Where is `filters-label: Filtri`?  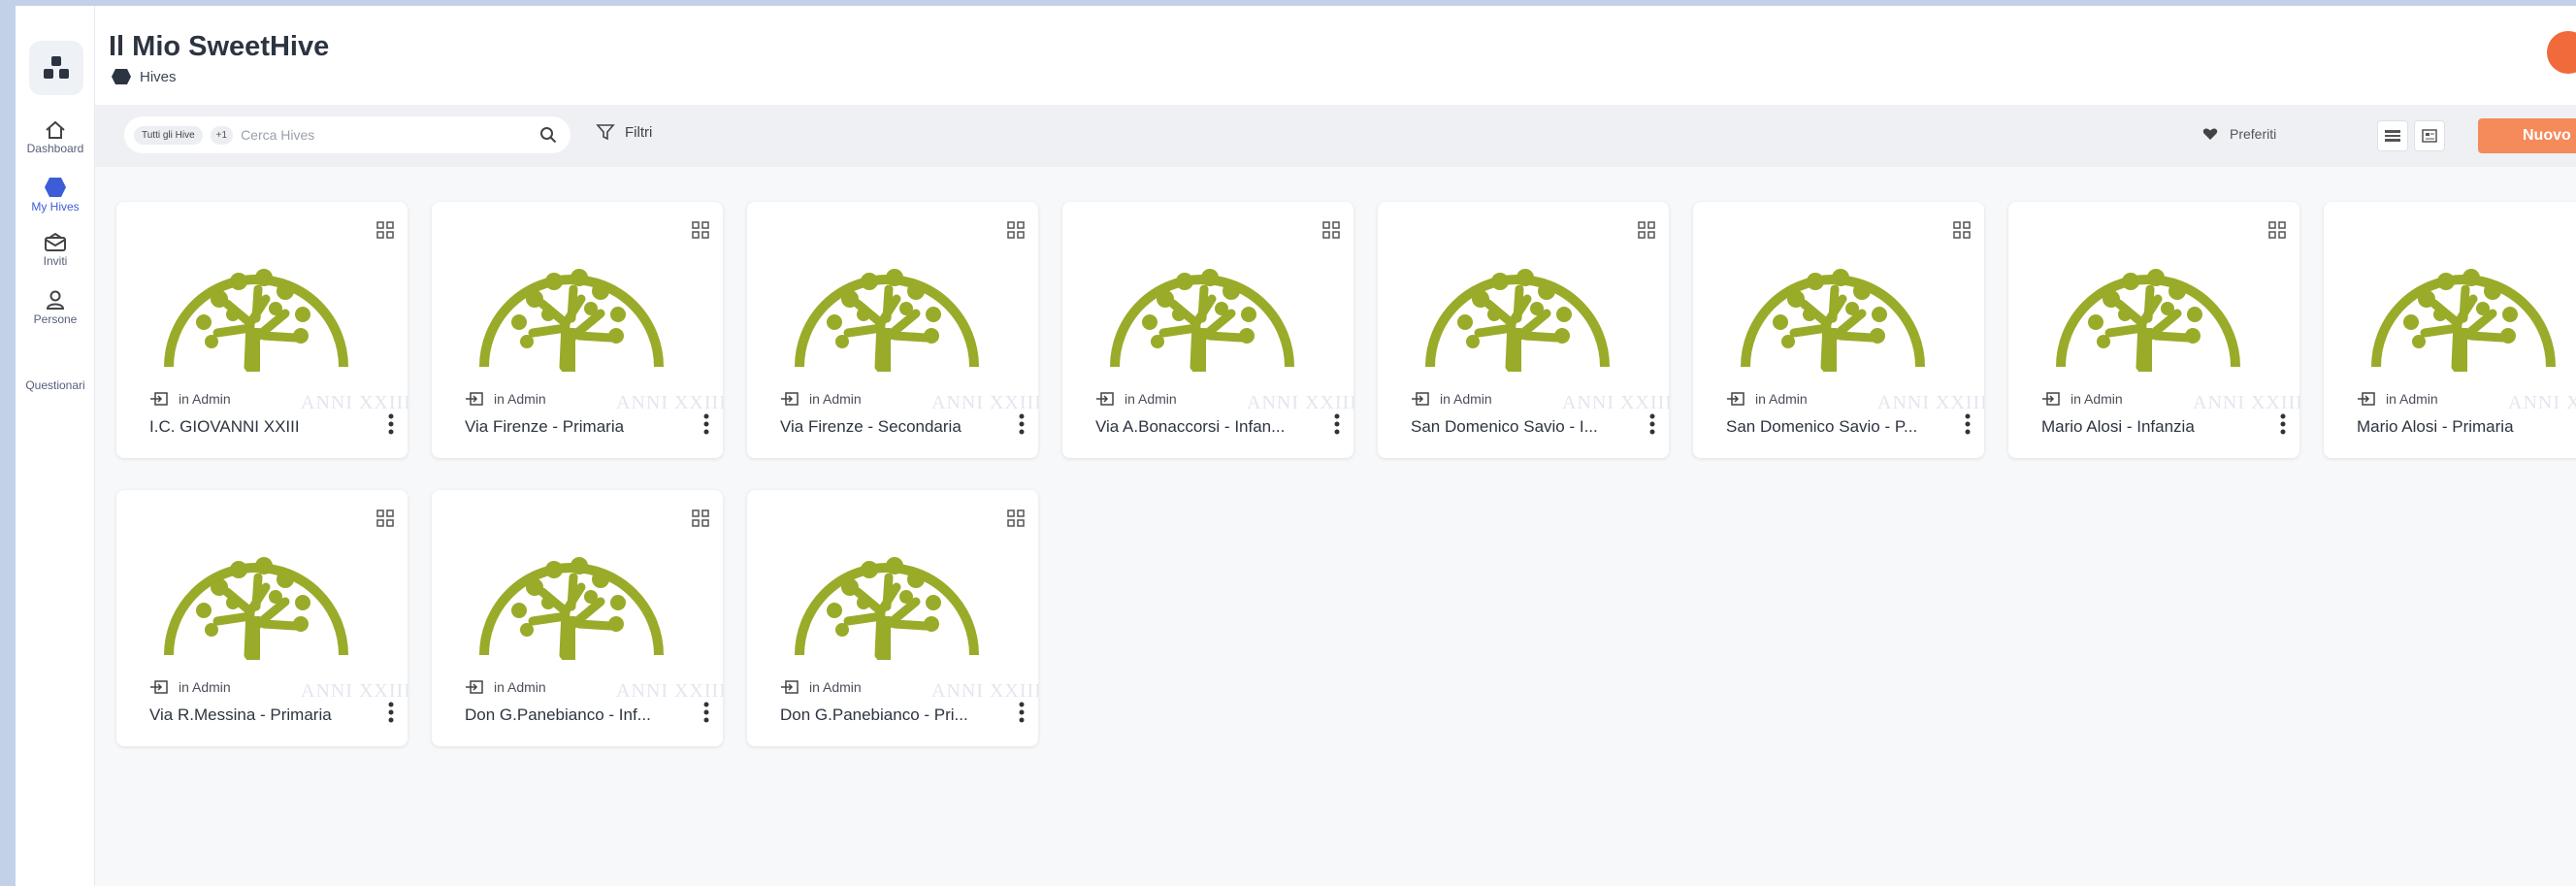 filters-label: Filtri is located at coordinates (639, 132).